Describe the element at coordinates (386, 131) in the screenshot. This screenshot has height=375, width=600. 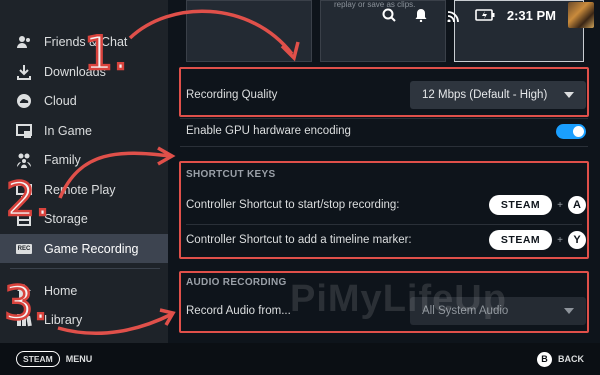
I see `gpu-encoding-row: Enable GPU hardware encoding` at that location.